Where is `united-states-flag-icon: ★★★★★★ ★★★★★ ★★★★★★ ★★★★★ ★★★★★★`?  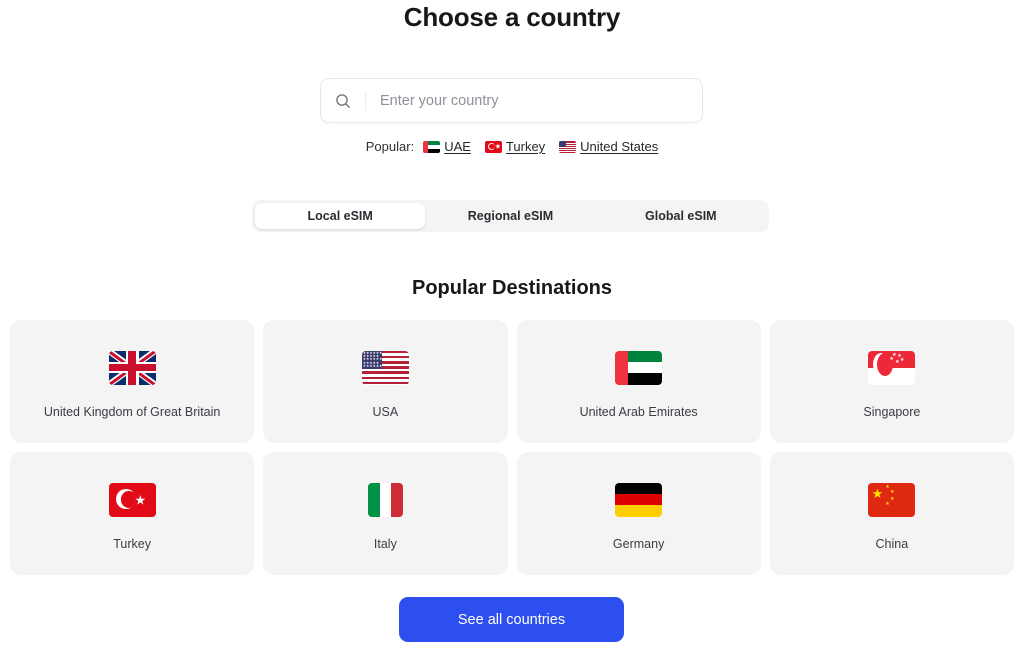
united-states-flag-icon: ★★★★★★ ★★★★★ ★★★★★★ ★★★★★ ★★★★★★ is located at coordinates (385, 367).